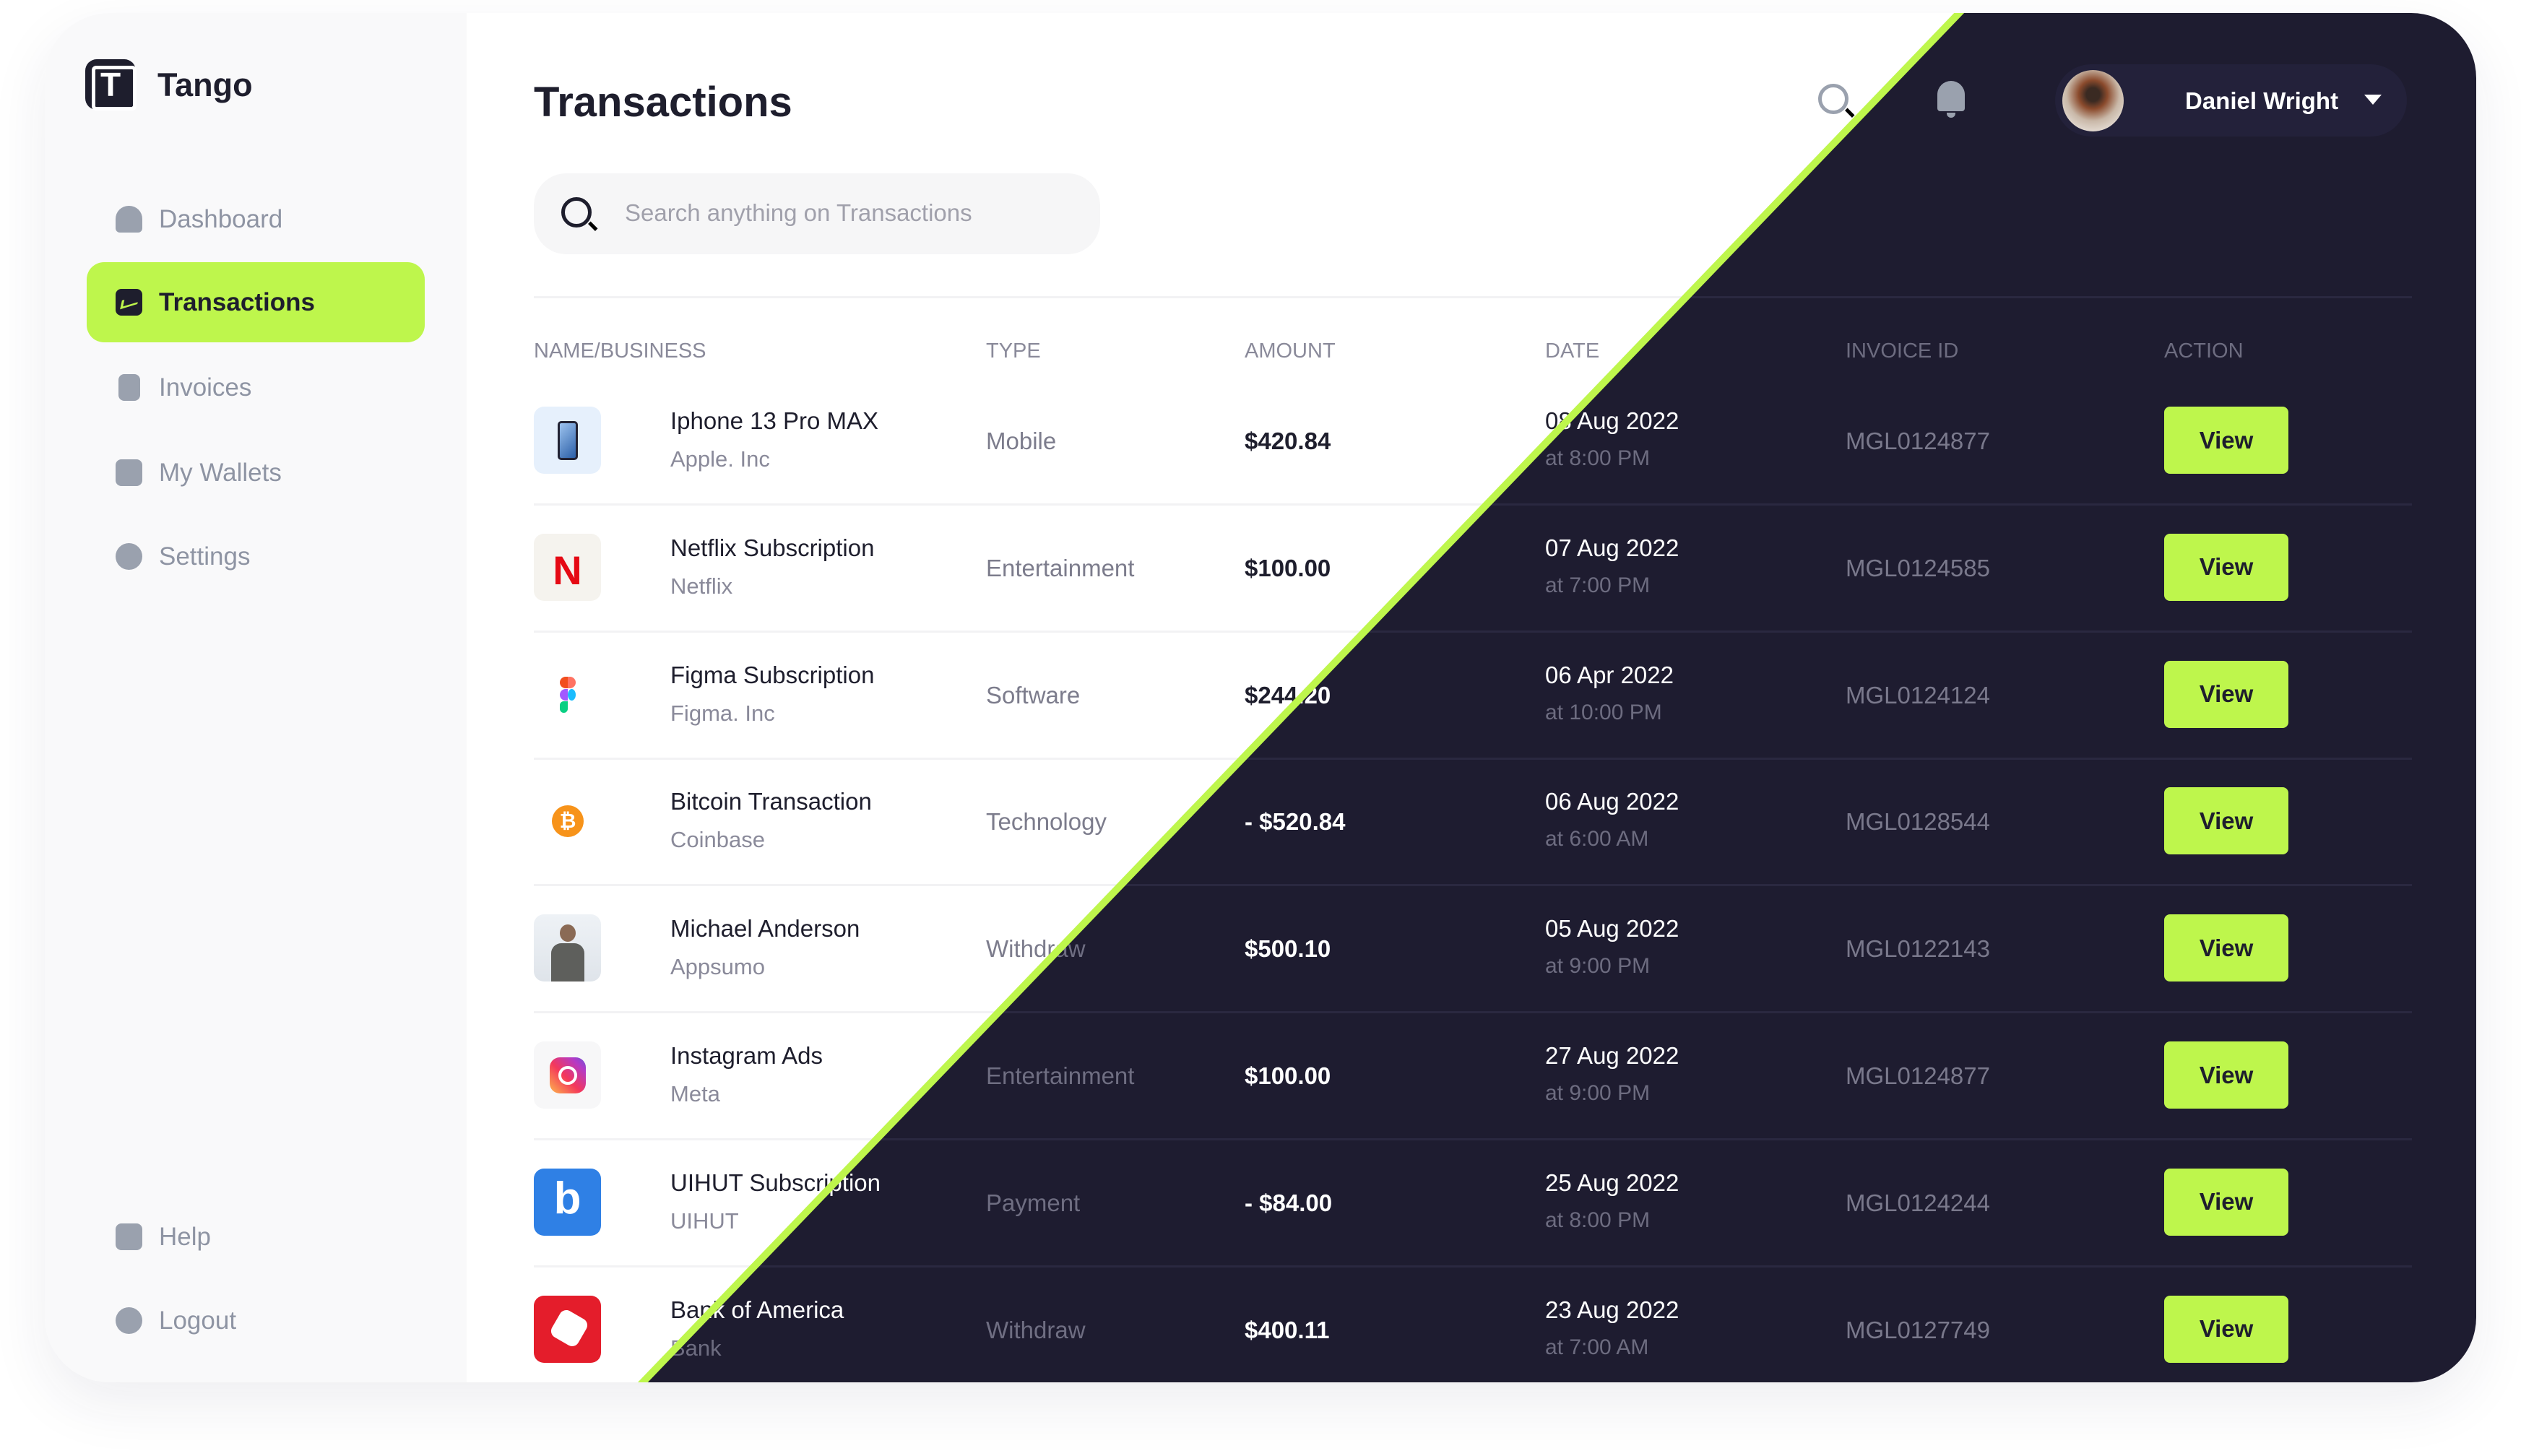  I want to click on business-name: Coinbase, so click(717, 840).